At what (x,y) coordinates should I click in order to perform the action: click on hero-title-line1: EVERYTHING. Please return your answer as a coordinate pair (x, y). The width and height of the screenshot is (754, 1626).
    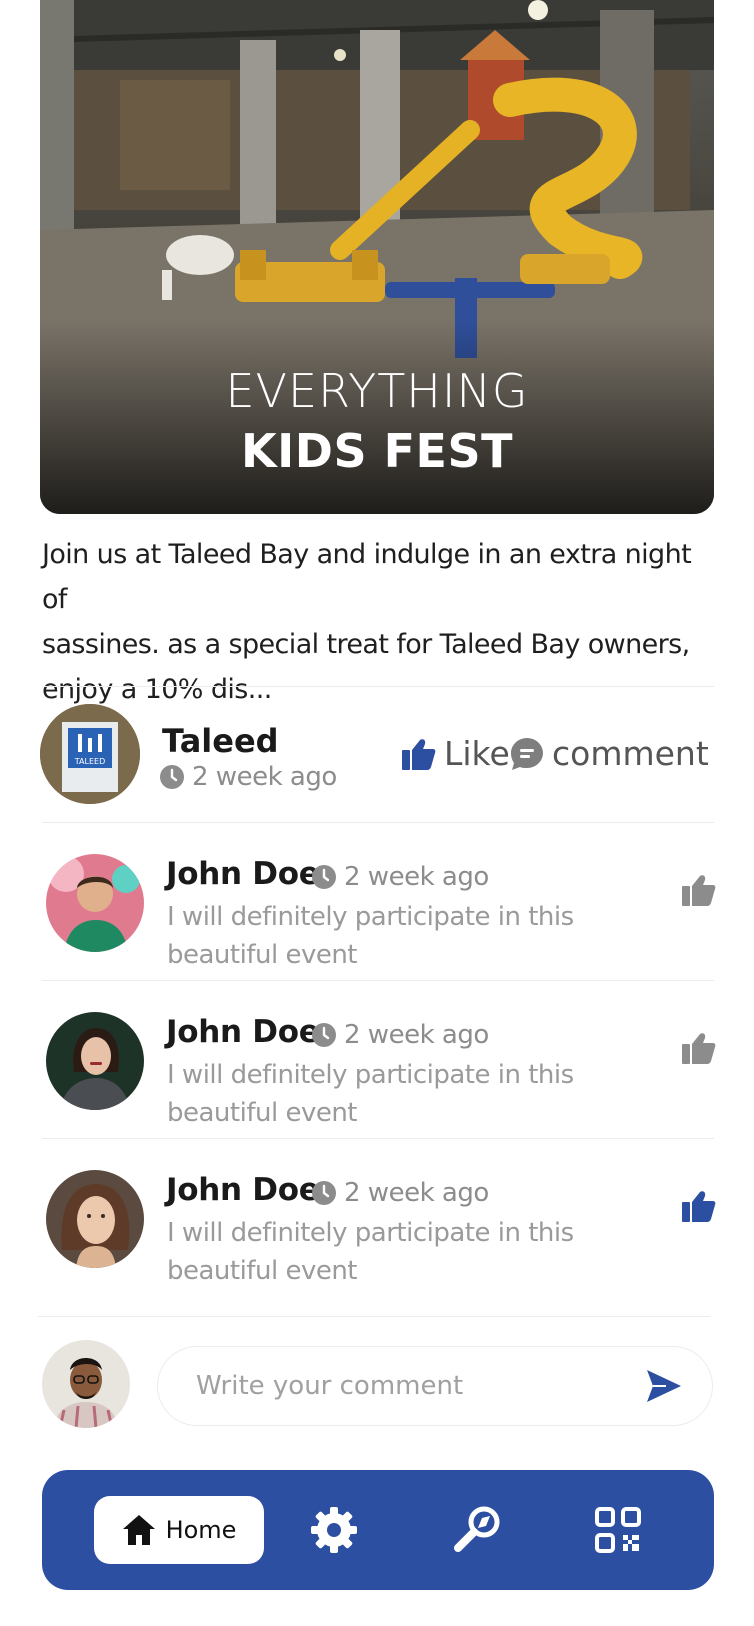
    Looking at the image, I should click on (377, 391).